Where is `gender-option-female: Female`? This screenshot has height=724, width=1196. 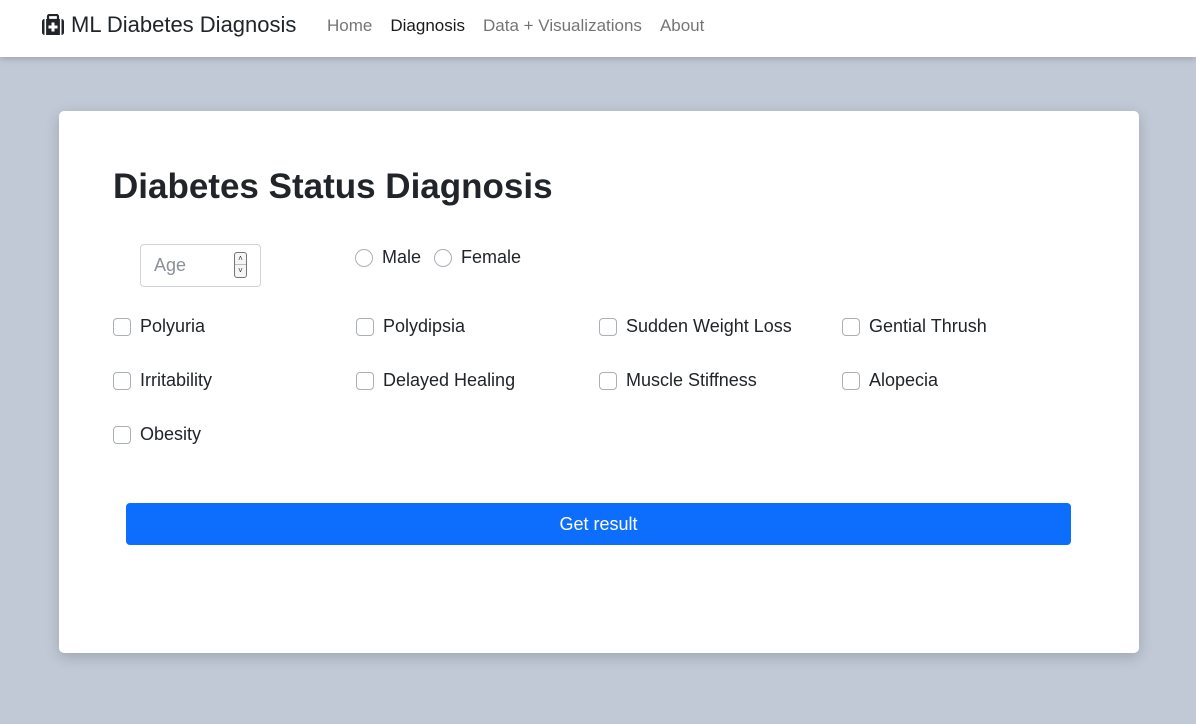 gender-option-female: Female is located at coordinates (477, 257).